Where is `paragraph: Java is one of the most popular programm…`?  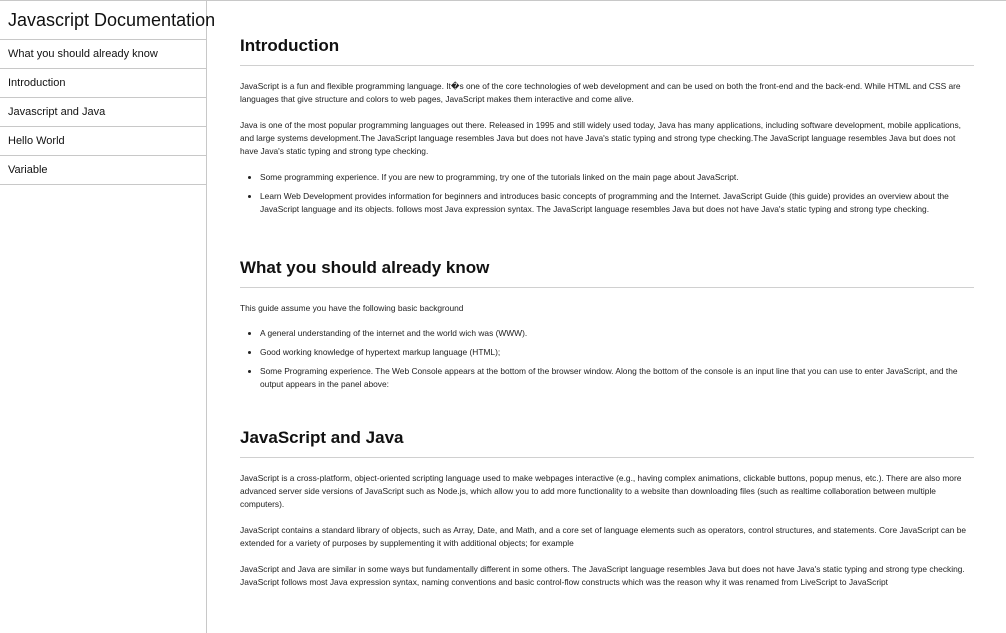 paragraph: Java is one of the most popular programm… is located at coordinates (600, 138).